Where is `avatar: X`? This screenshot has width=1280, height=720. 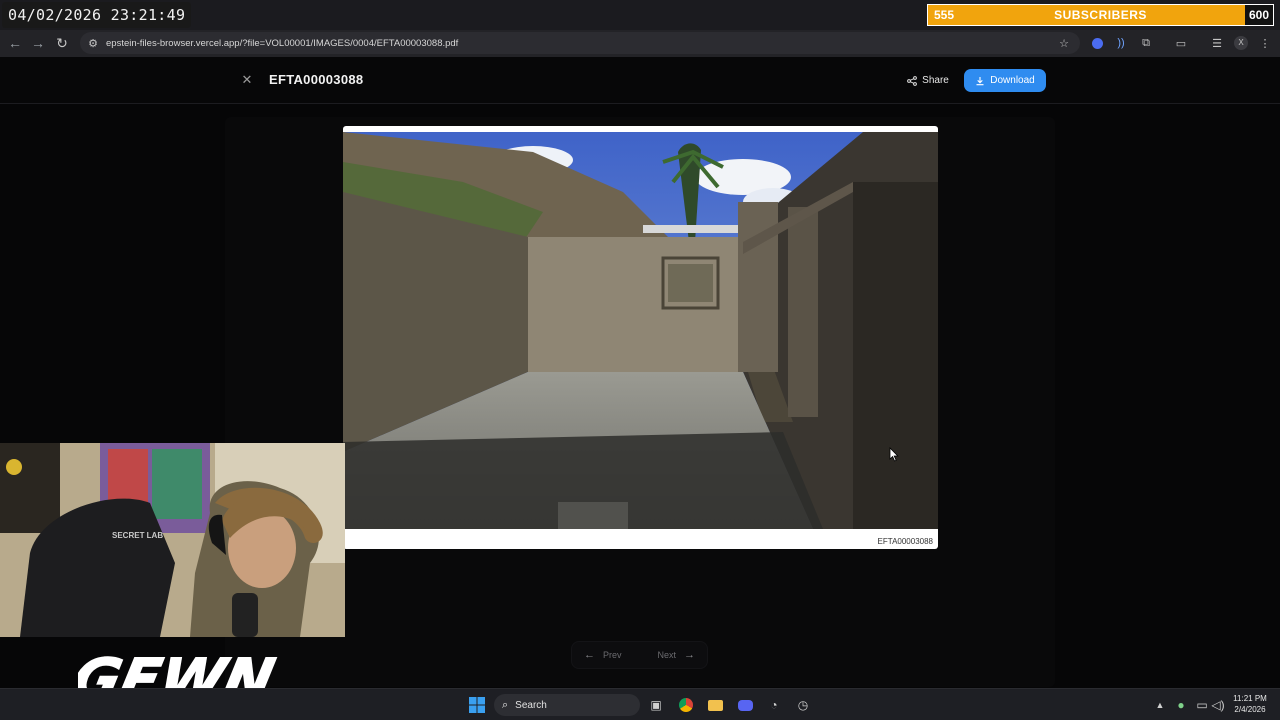 avatar: X is located at coordinates (1241, 43).